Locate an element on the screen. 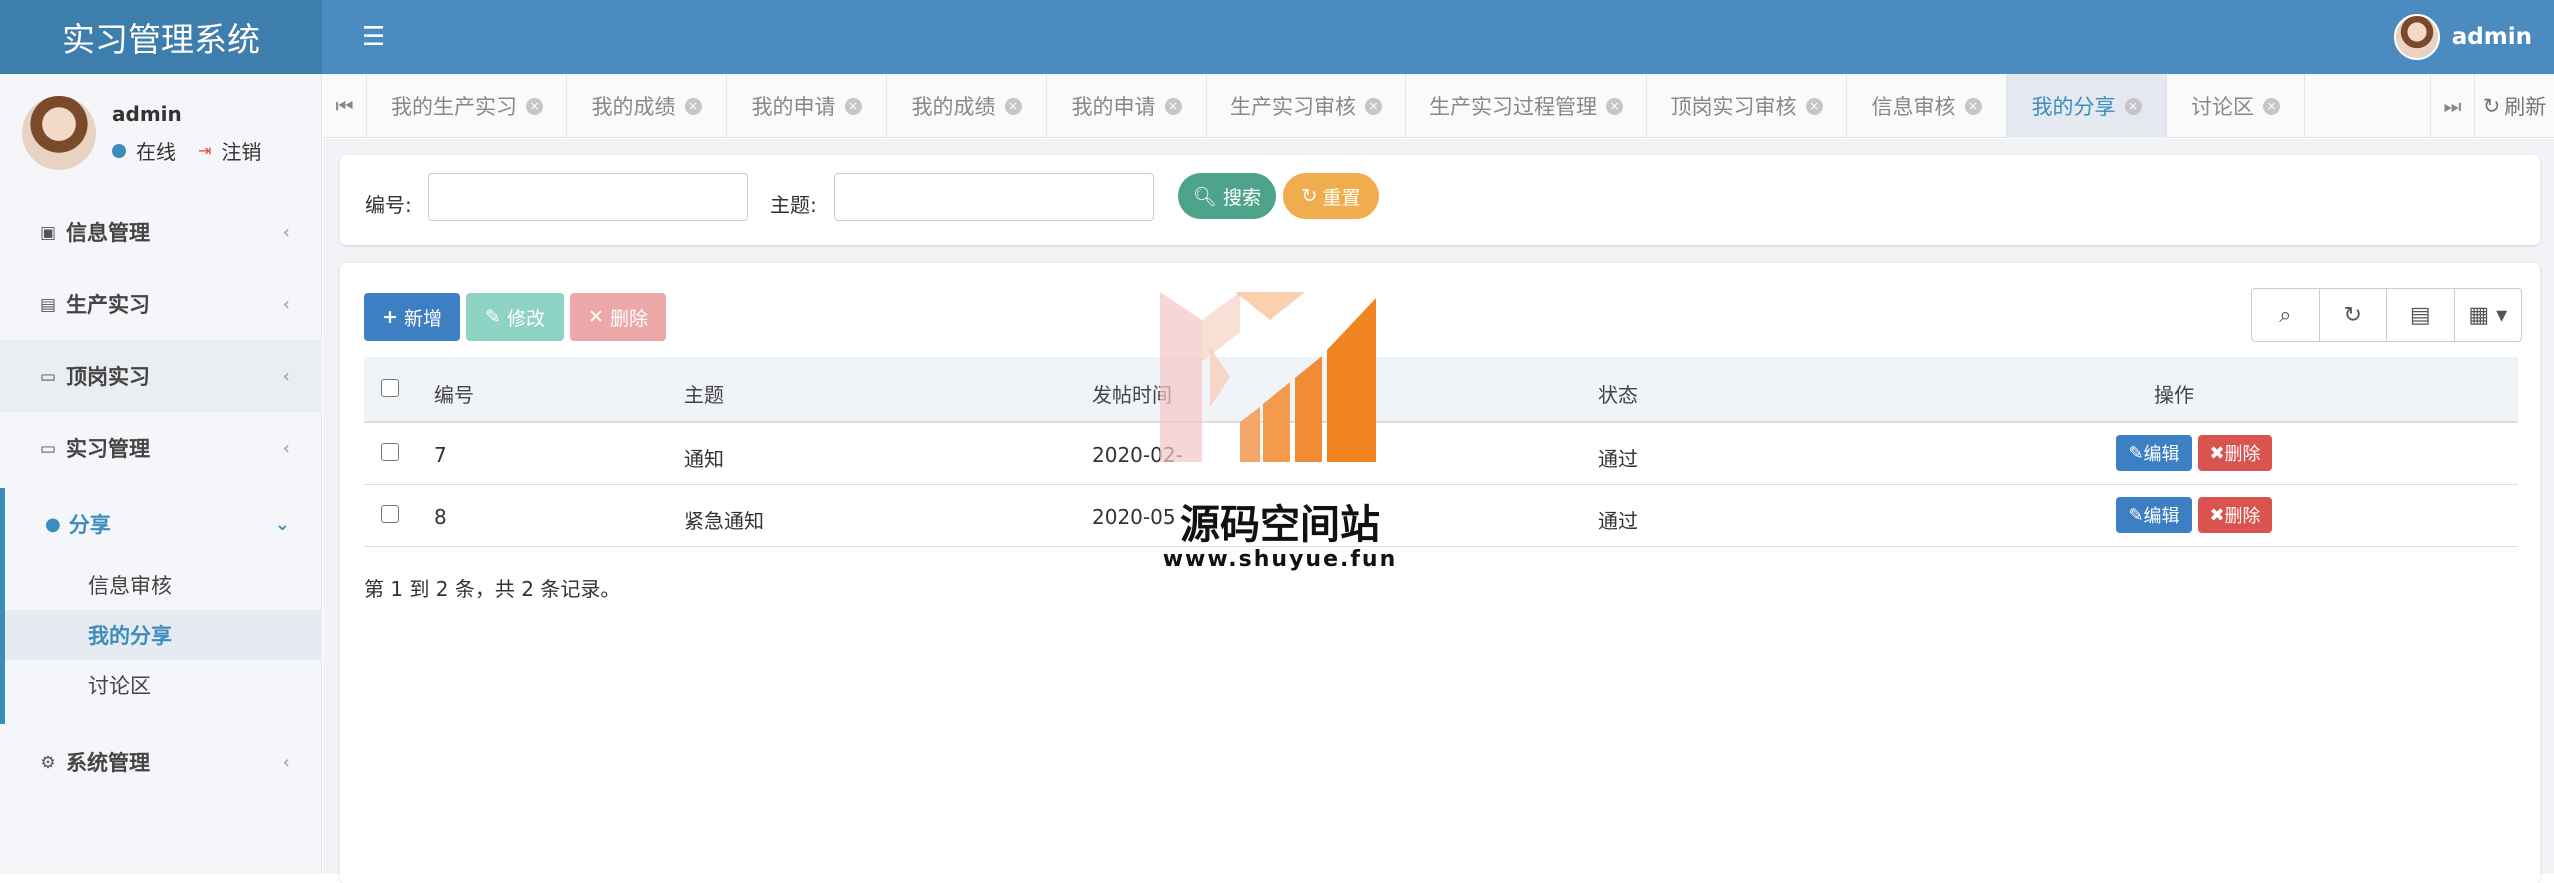 The image size is (2554, 883). edit-button: ✎ 修改 is located at coordinates (515, 317).